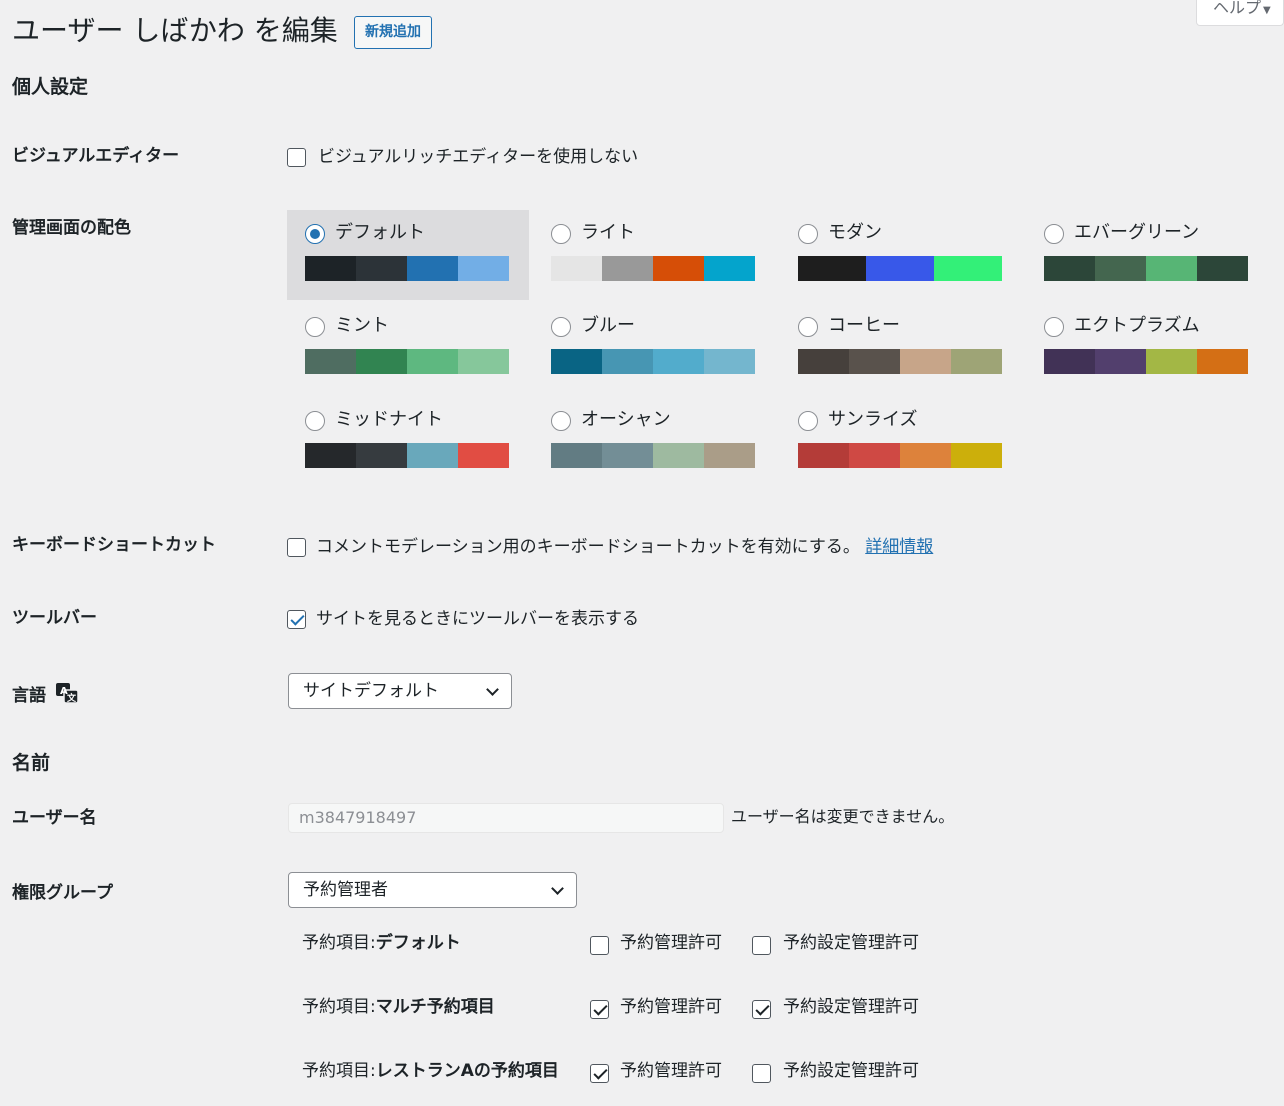 This screenshot has width=1284, height=1106. What do you see at coordinates (114, 545) in the screenshot?
I see `keyboard-shortcuts-label: キーボードショートカット` at bounding box center [114, 545].